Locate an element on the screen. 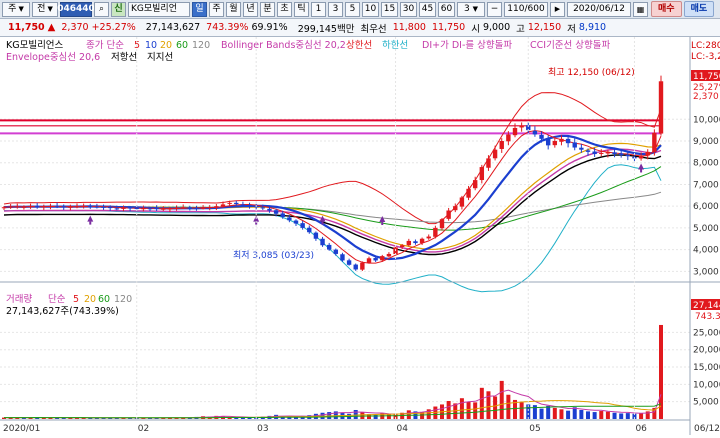 The width and height of the screenshot is (720, 438). low-price: 8,910 is located at coordinates (592, 27).